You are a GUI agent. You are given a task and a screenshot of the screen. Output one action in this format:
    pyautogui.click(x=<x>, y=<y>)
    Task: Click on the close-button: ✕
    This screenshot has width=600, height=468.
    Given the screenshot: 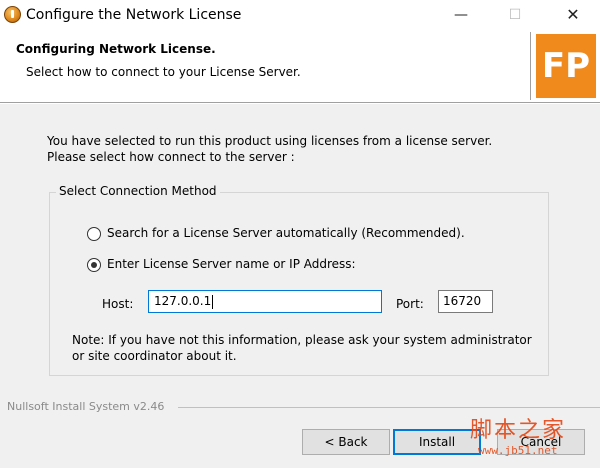 What is the action you would take?
    pyautogui.click(x=573, y=15)
    